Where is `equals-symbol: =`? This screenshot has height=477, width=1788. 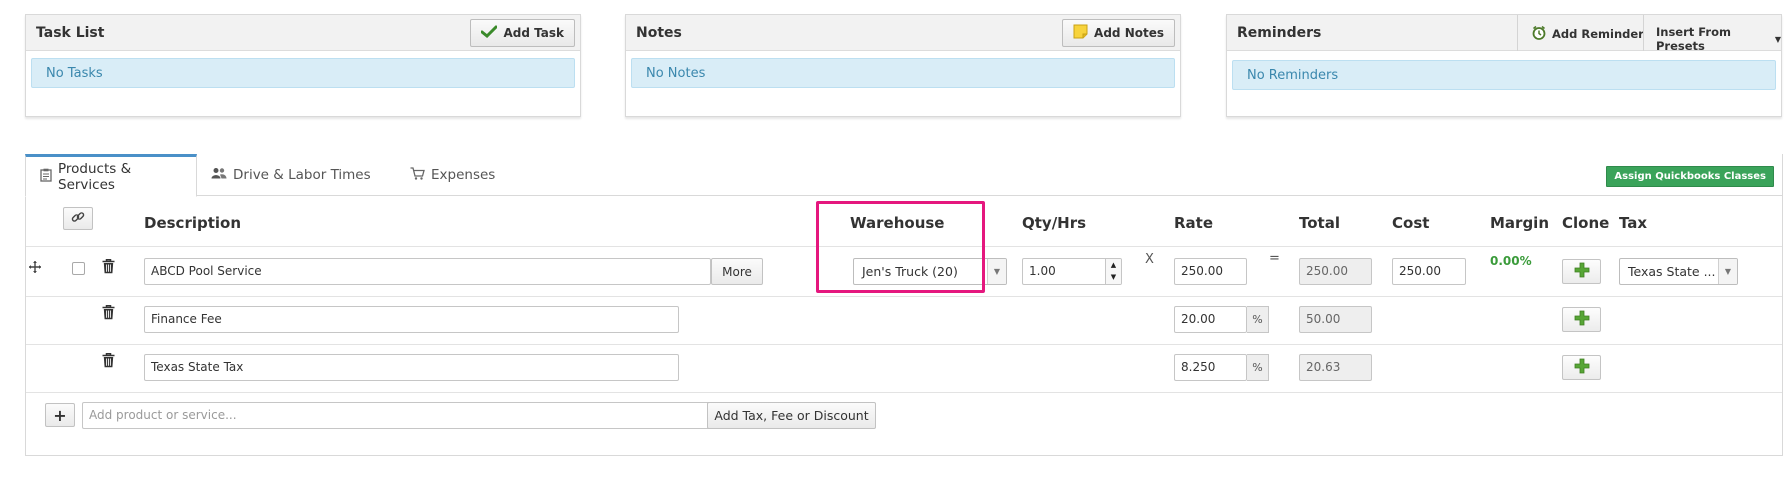 equals-symbol: = is located at coordinates (1274, 258).